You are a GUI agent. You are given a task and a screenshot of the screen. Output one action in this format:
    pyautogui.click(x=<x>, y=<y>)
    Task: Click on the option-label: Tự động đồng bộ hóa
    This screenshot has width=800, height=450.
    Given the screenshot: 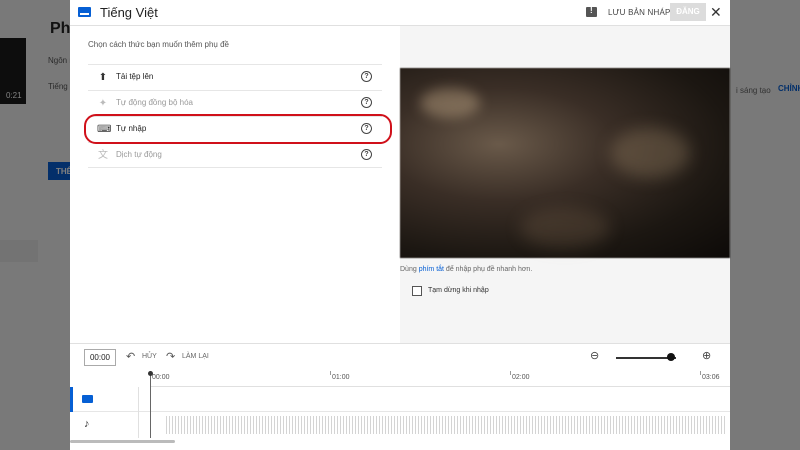 What is the action you would take?
    pyautogui.click(x=154, y=102)
    